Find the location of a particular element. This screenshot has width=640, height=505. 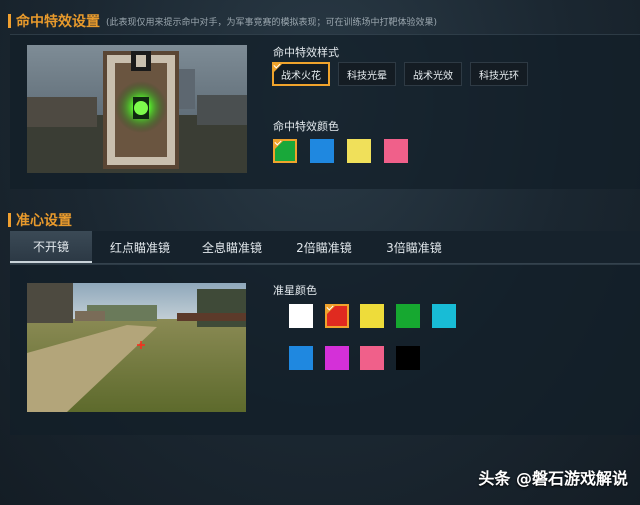

tab-holographic: 全息瞄准镜 is located at coordinates (232, 247).